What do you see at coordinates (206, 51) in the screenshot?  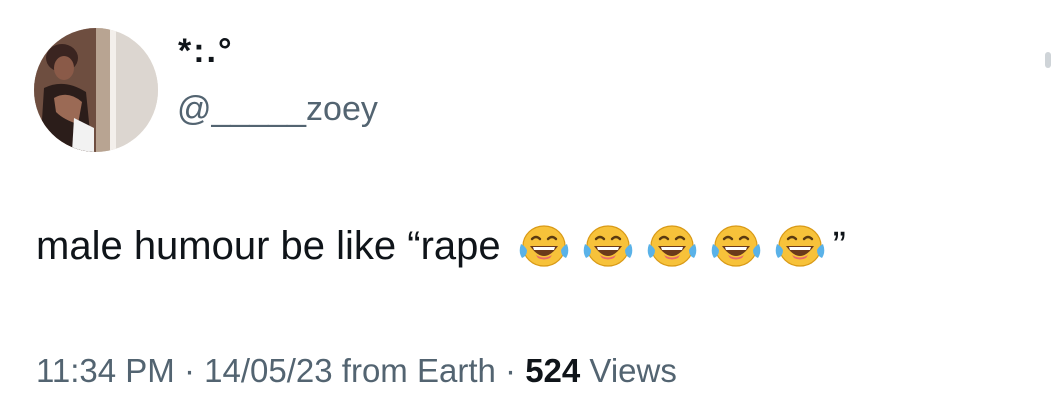 I see `display-name: *:.°` at bounding box center [206, 51].